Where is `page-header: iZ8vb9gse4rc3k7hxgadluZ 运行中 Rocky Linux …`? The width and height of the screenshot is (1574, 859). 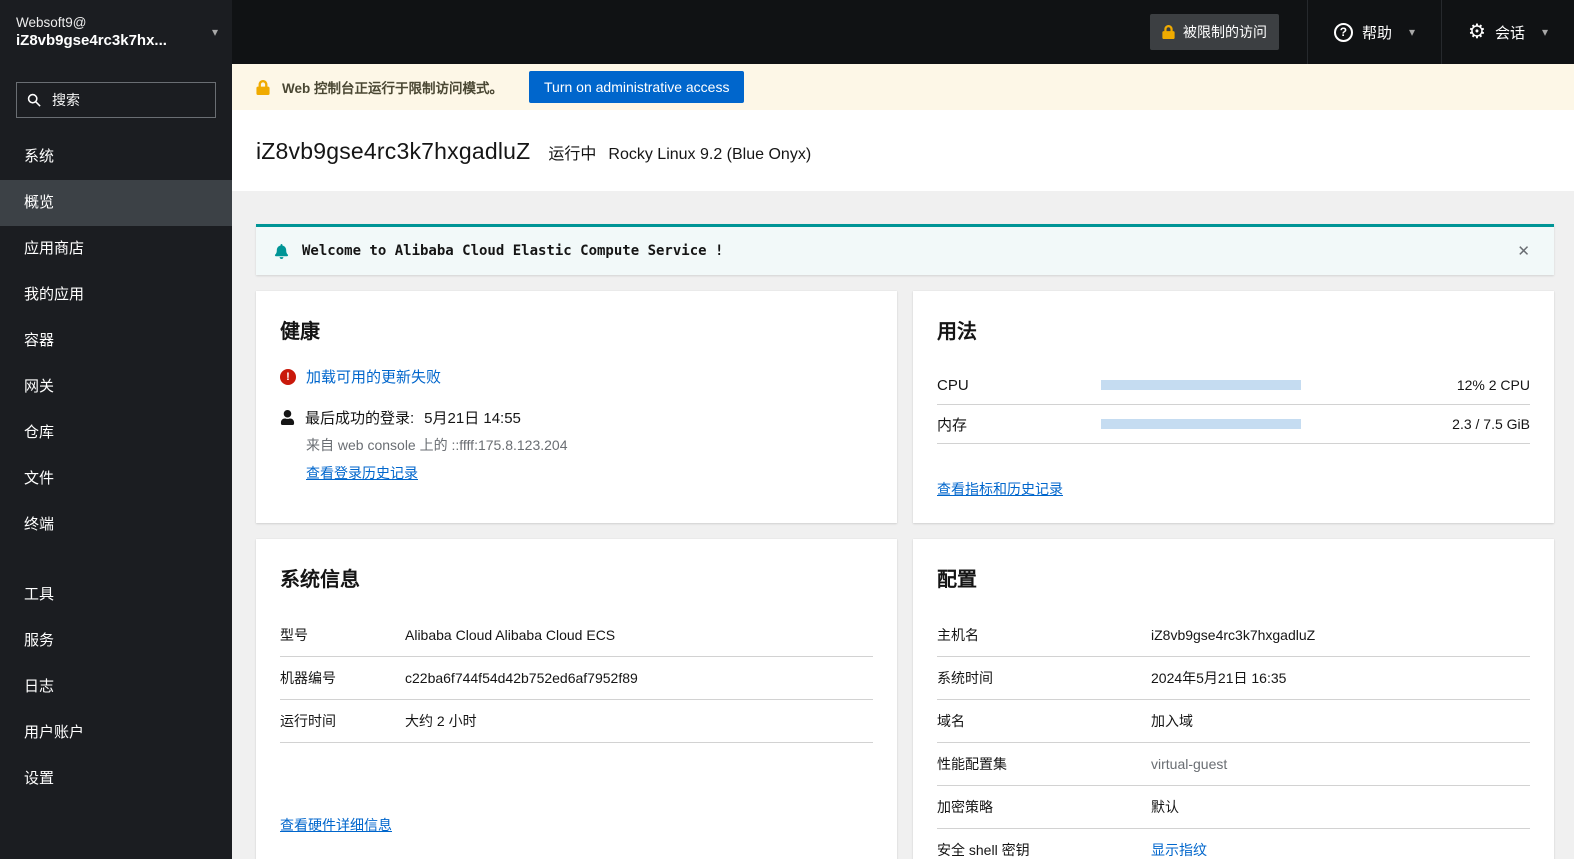 page-header: iZ8vb9gse4rc3k7hxgadluZ 运行中 Rocky Linux … is located at coordinates (903, 150).